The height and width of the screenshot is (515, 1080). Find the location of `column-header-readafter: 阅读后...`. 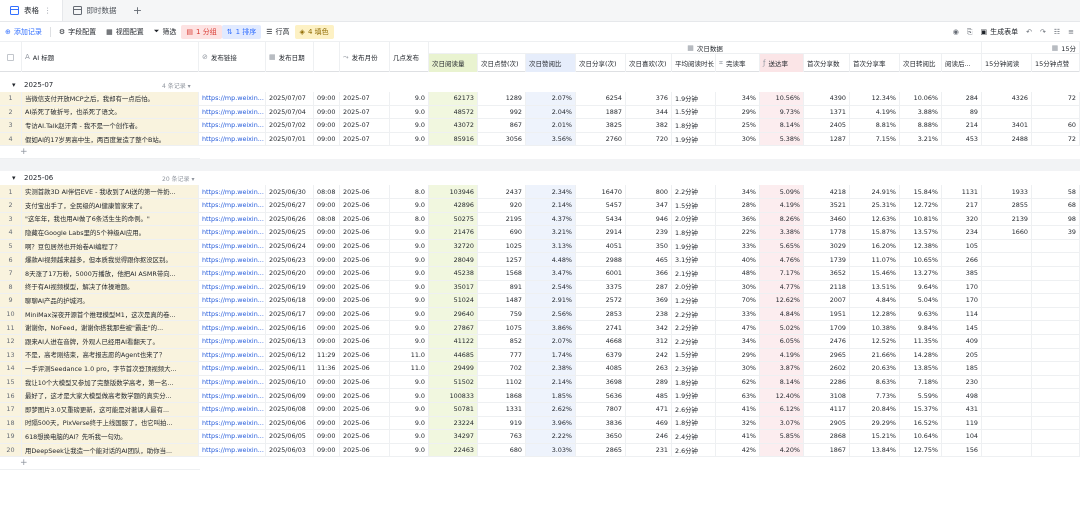

column-header-readafter: 阅读后... is located at coordinates (962, 63).